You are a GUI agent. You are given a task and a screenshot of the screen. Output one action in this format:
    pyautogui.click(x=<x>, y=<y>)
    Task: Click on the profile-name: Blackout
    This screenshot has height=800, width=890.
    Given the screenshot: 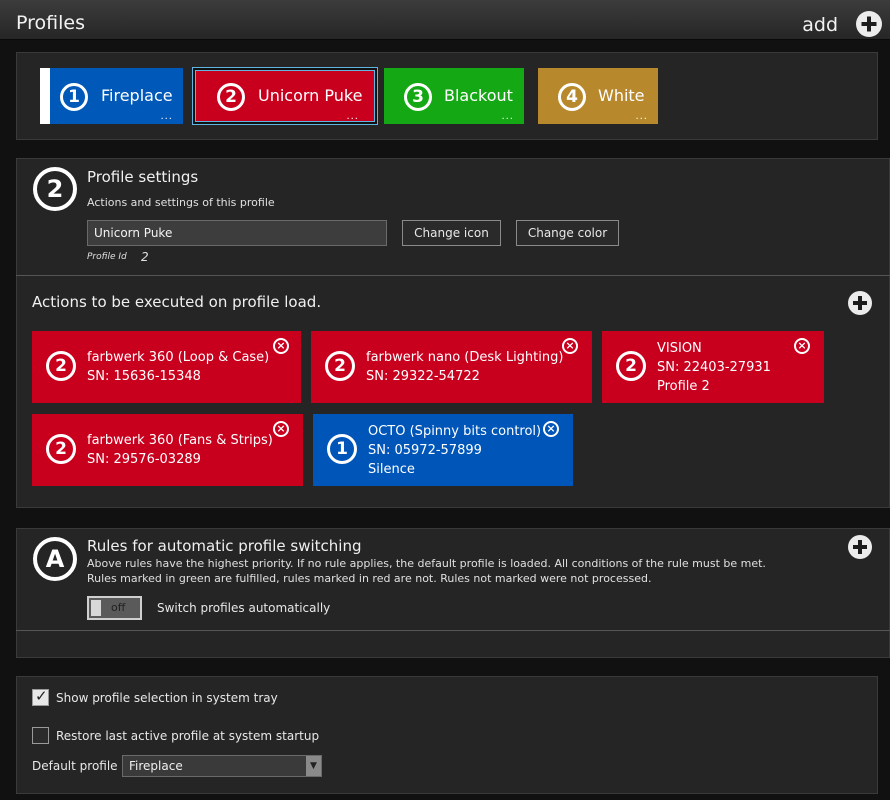 What is the action you would take?
    pyautogui.click(x=478, y=95)
    